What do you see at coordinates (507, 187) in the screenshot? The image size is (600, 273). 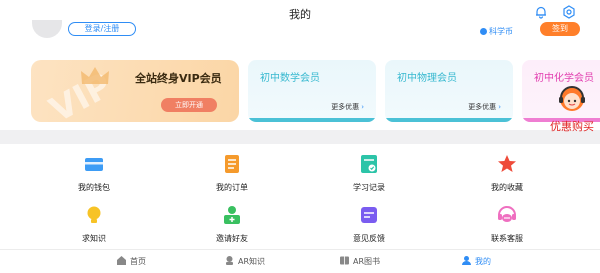 I see `favorites-label: 我的收藏` at bounding box center [507, 187].